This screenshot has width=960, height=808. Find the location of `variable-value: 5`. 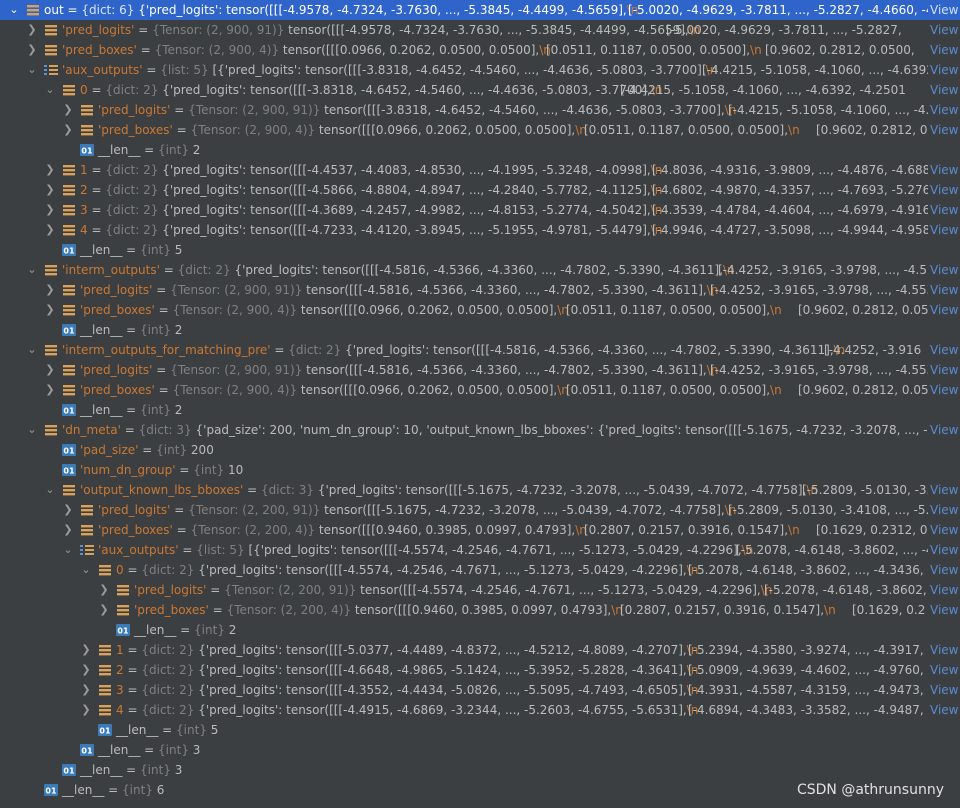

variable-value: 5 is located at coordinates (214, 730).